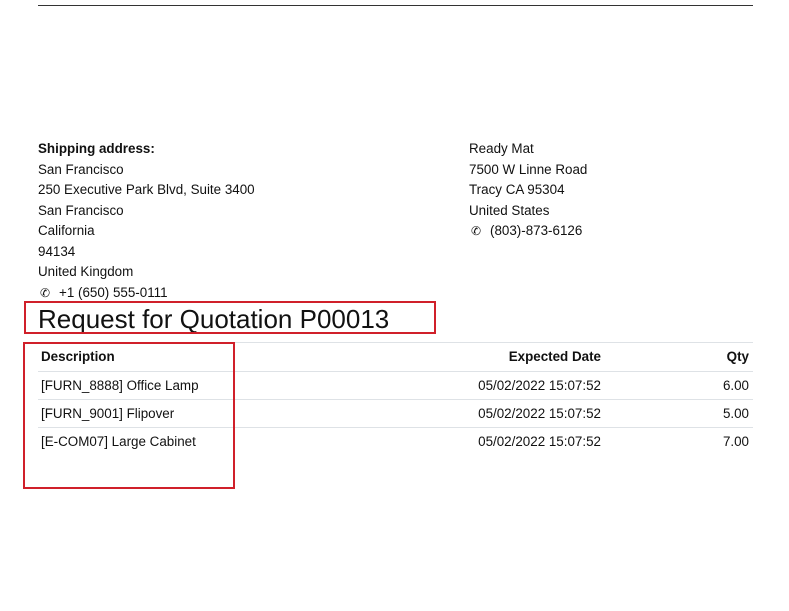  What do you see at coordinates (57, 251) in the screenshot?
I see `shipping-address-line: 94134` at bounding box center [57, 251].